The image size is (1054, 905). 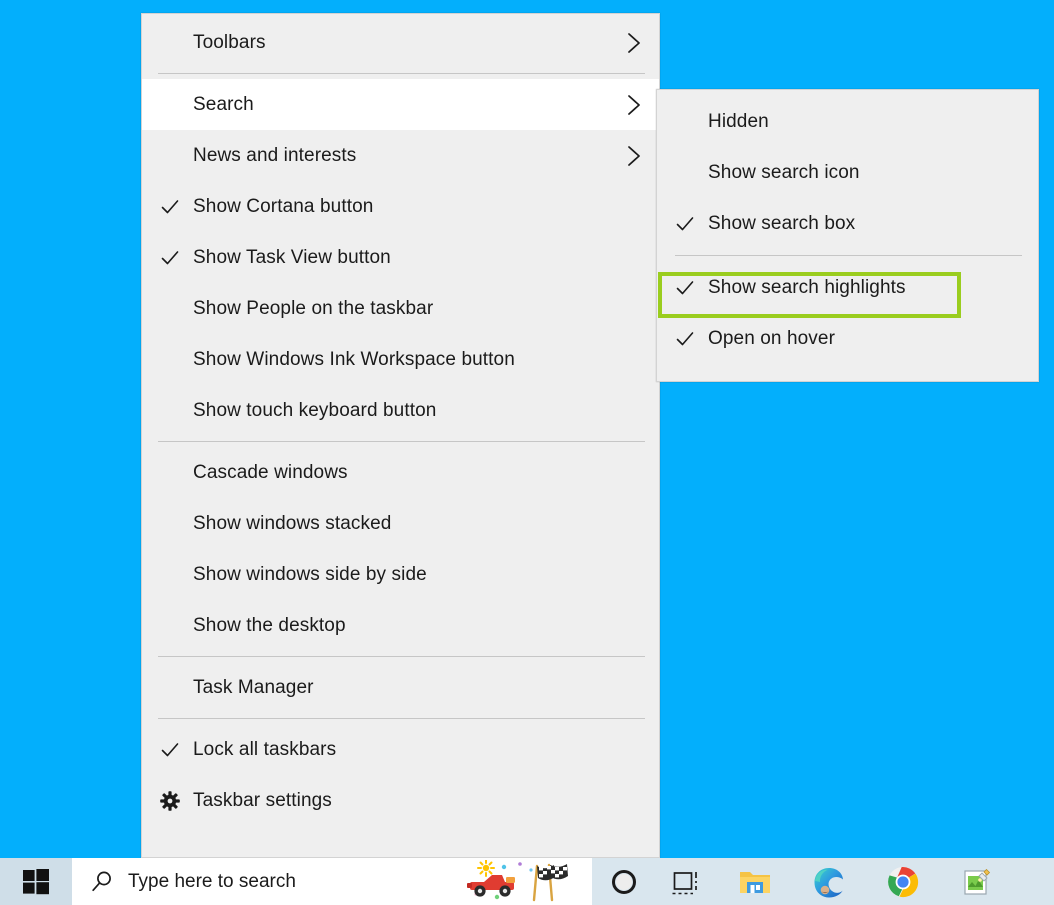 I want to click on menu-item-hidden: Hidden, so click(x=847, y=121).